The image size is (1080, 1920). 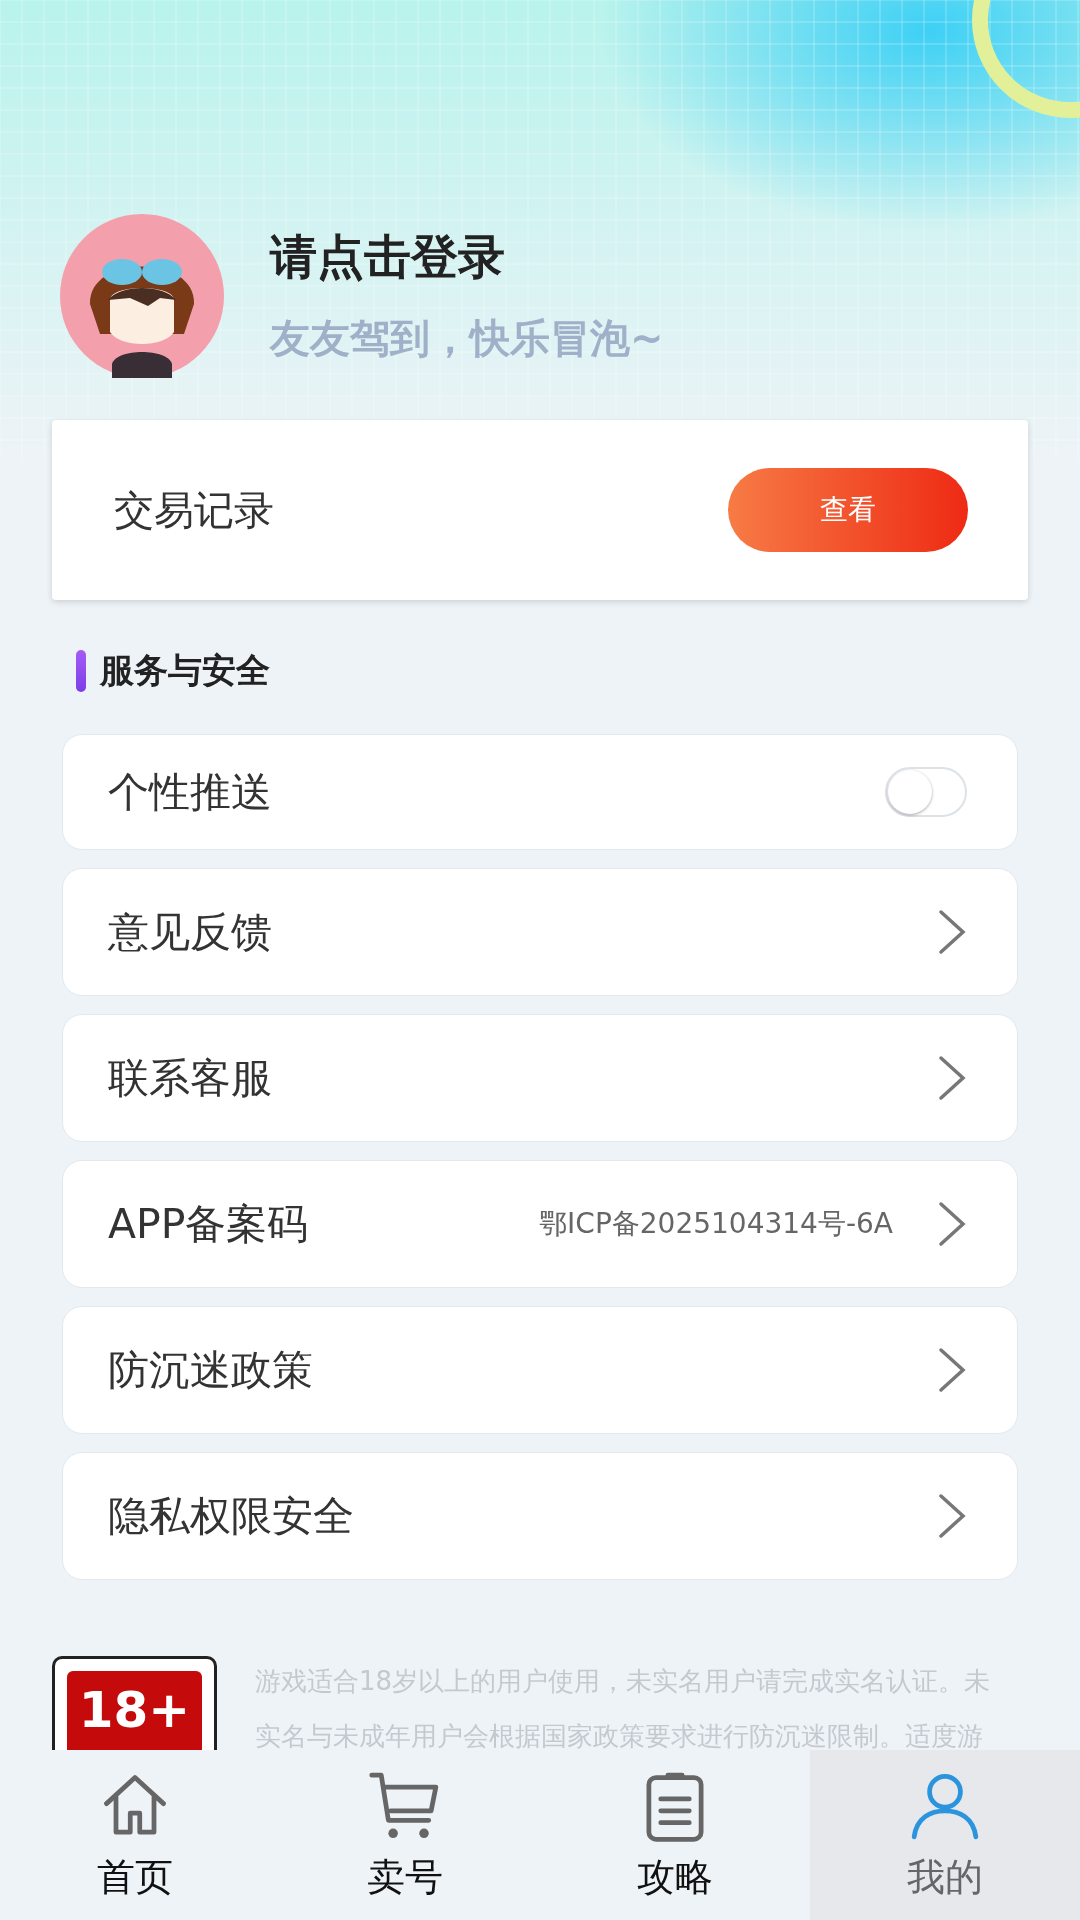 I want to click on nav-tab: 我的, so click(x=945, y=1835).